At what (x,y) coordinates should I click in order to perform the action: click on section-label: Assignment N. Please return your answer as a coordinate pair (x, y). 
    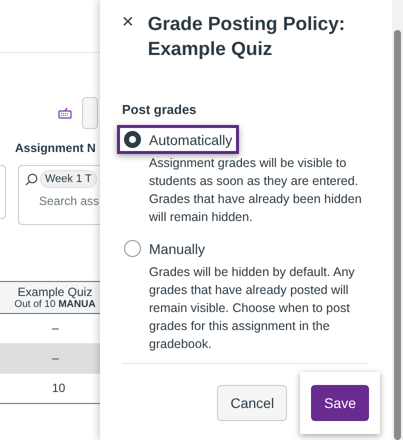
    Looking at the image, I should click on (56, 148).